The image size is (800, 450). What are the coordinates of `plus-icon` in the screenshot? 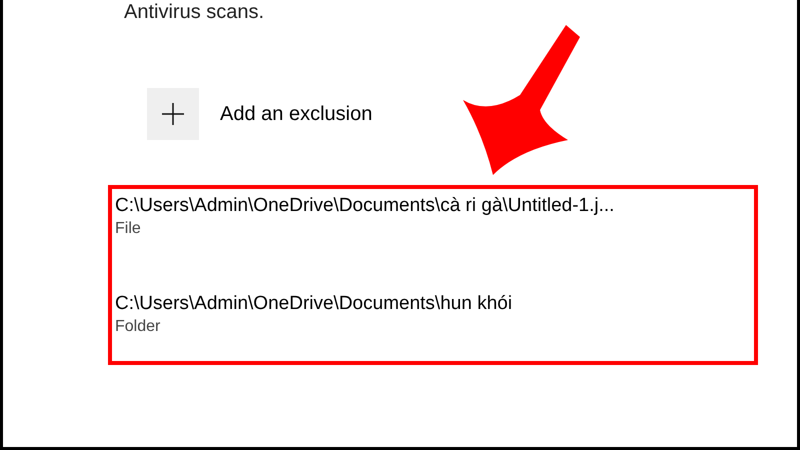 It's located at (173, 114).